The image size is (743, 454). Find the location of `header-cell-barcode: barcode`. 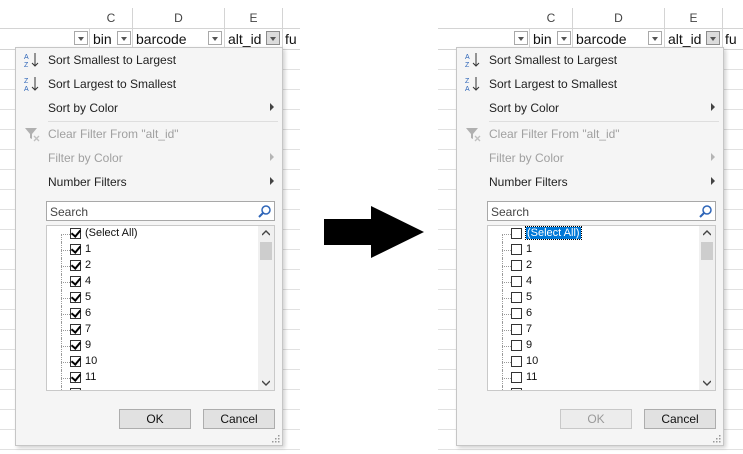

header-cell-barcode: barcode is located at coordinates (619, 39).